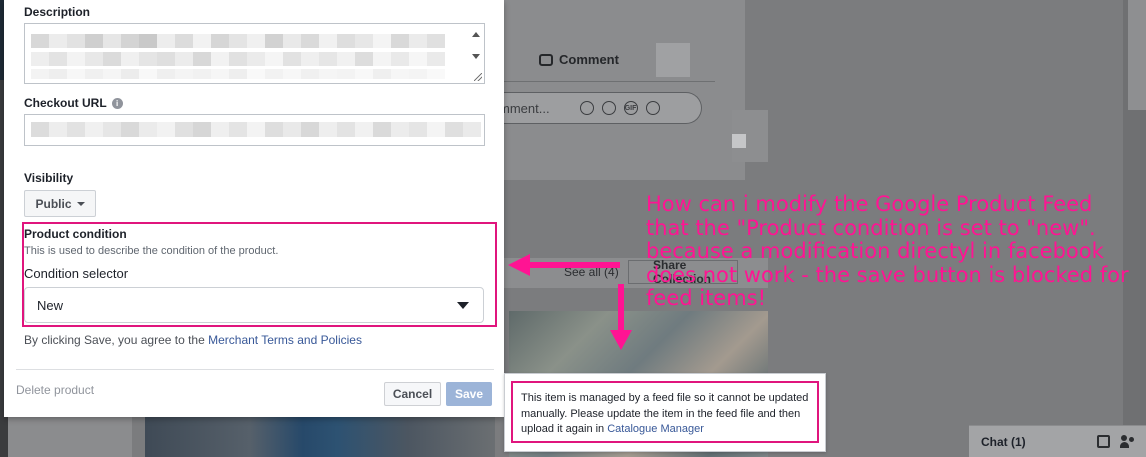 This screenshot has height=457, width=1146. I want to click on comment-label: Comment, so click(589, 59).